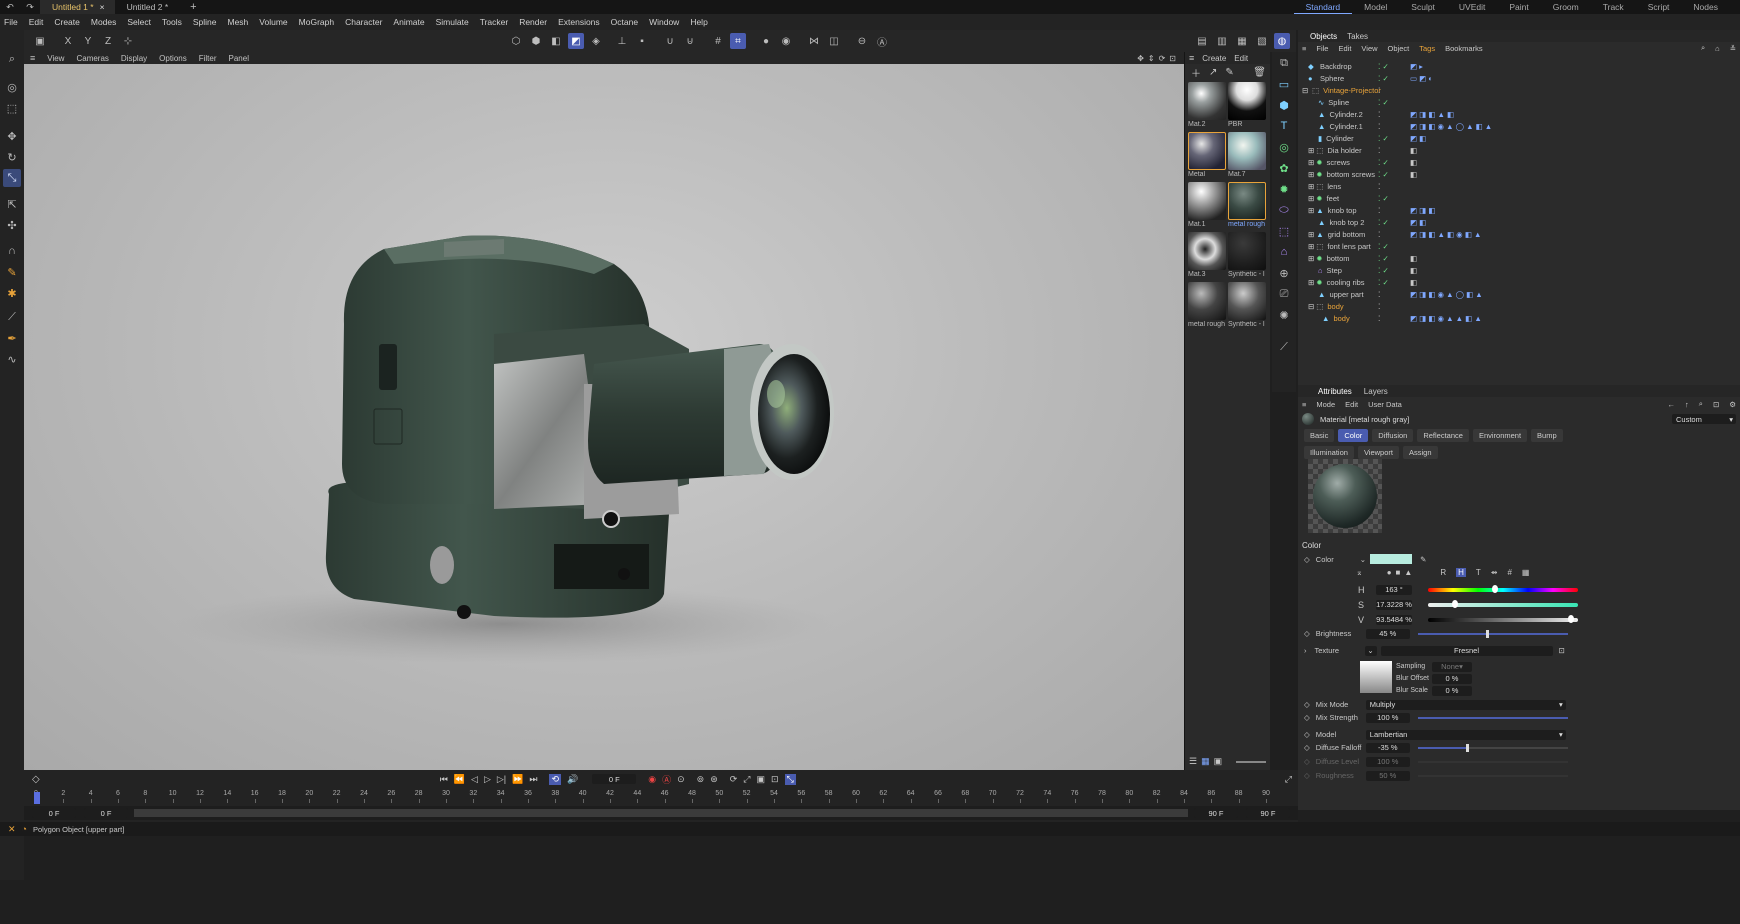  Describe the element at coordinates (1213, 72) in the screenshot. I see `arrow-icon: ↗` at that location.